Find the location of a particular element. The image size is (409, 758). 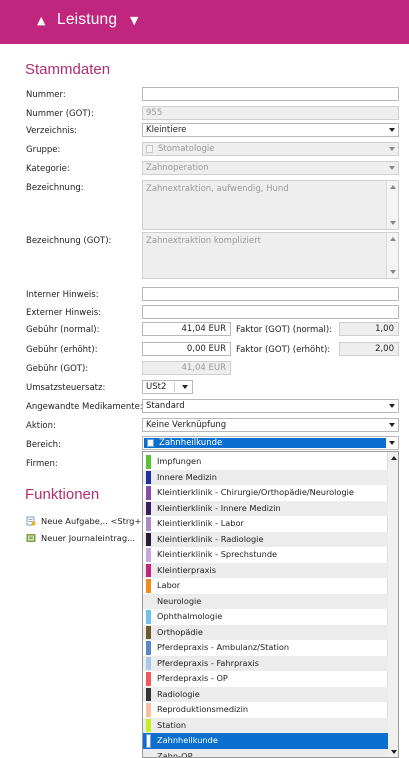

dropdown-option: Pferdepraxis - OP is located at coordinates (265, 679).